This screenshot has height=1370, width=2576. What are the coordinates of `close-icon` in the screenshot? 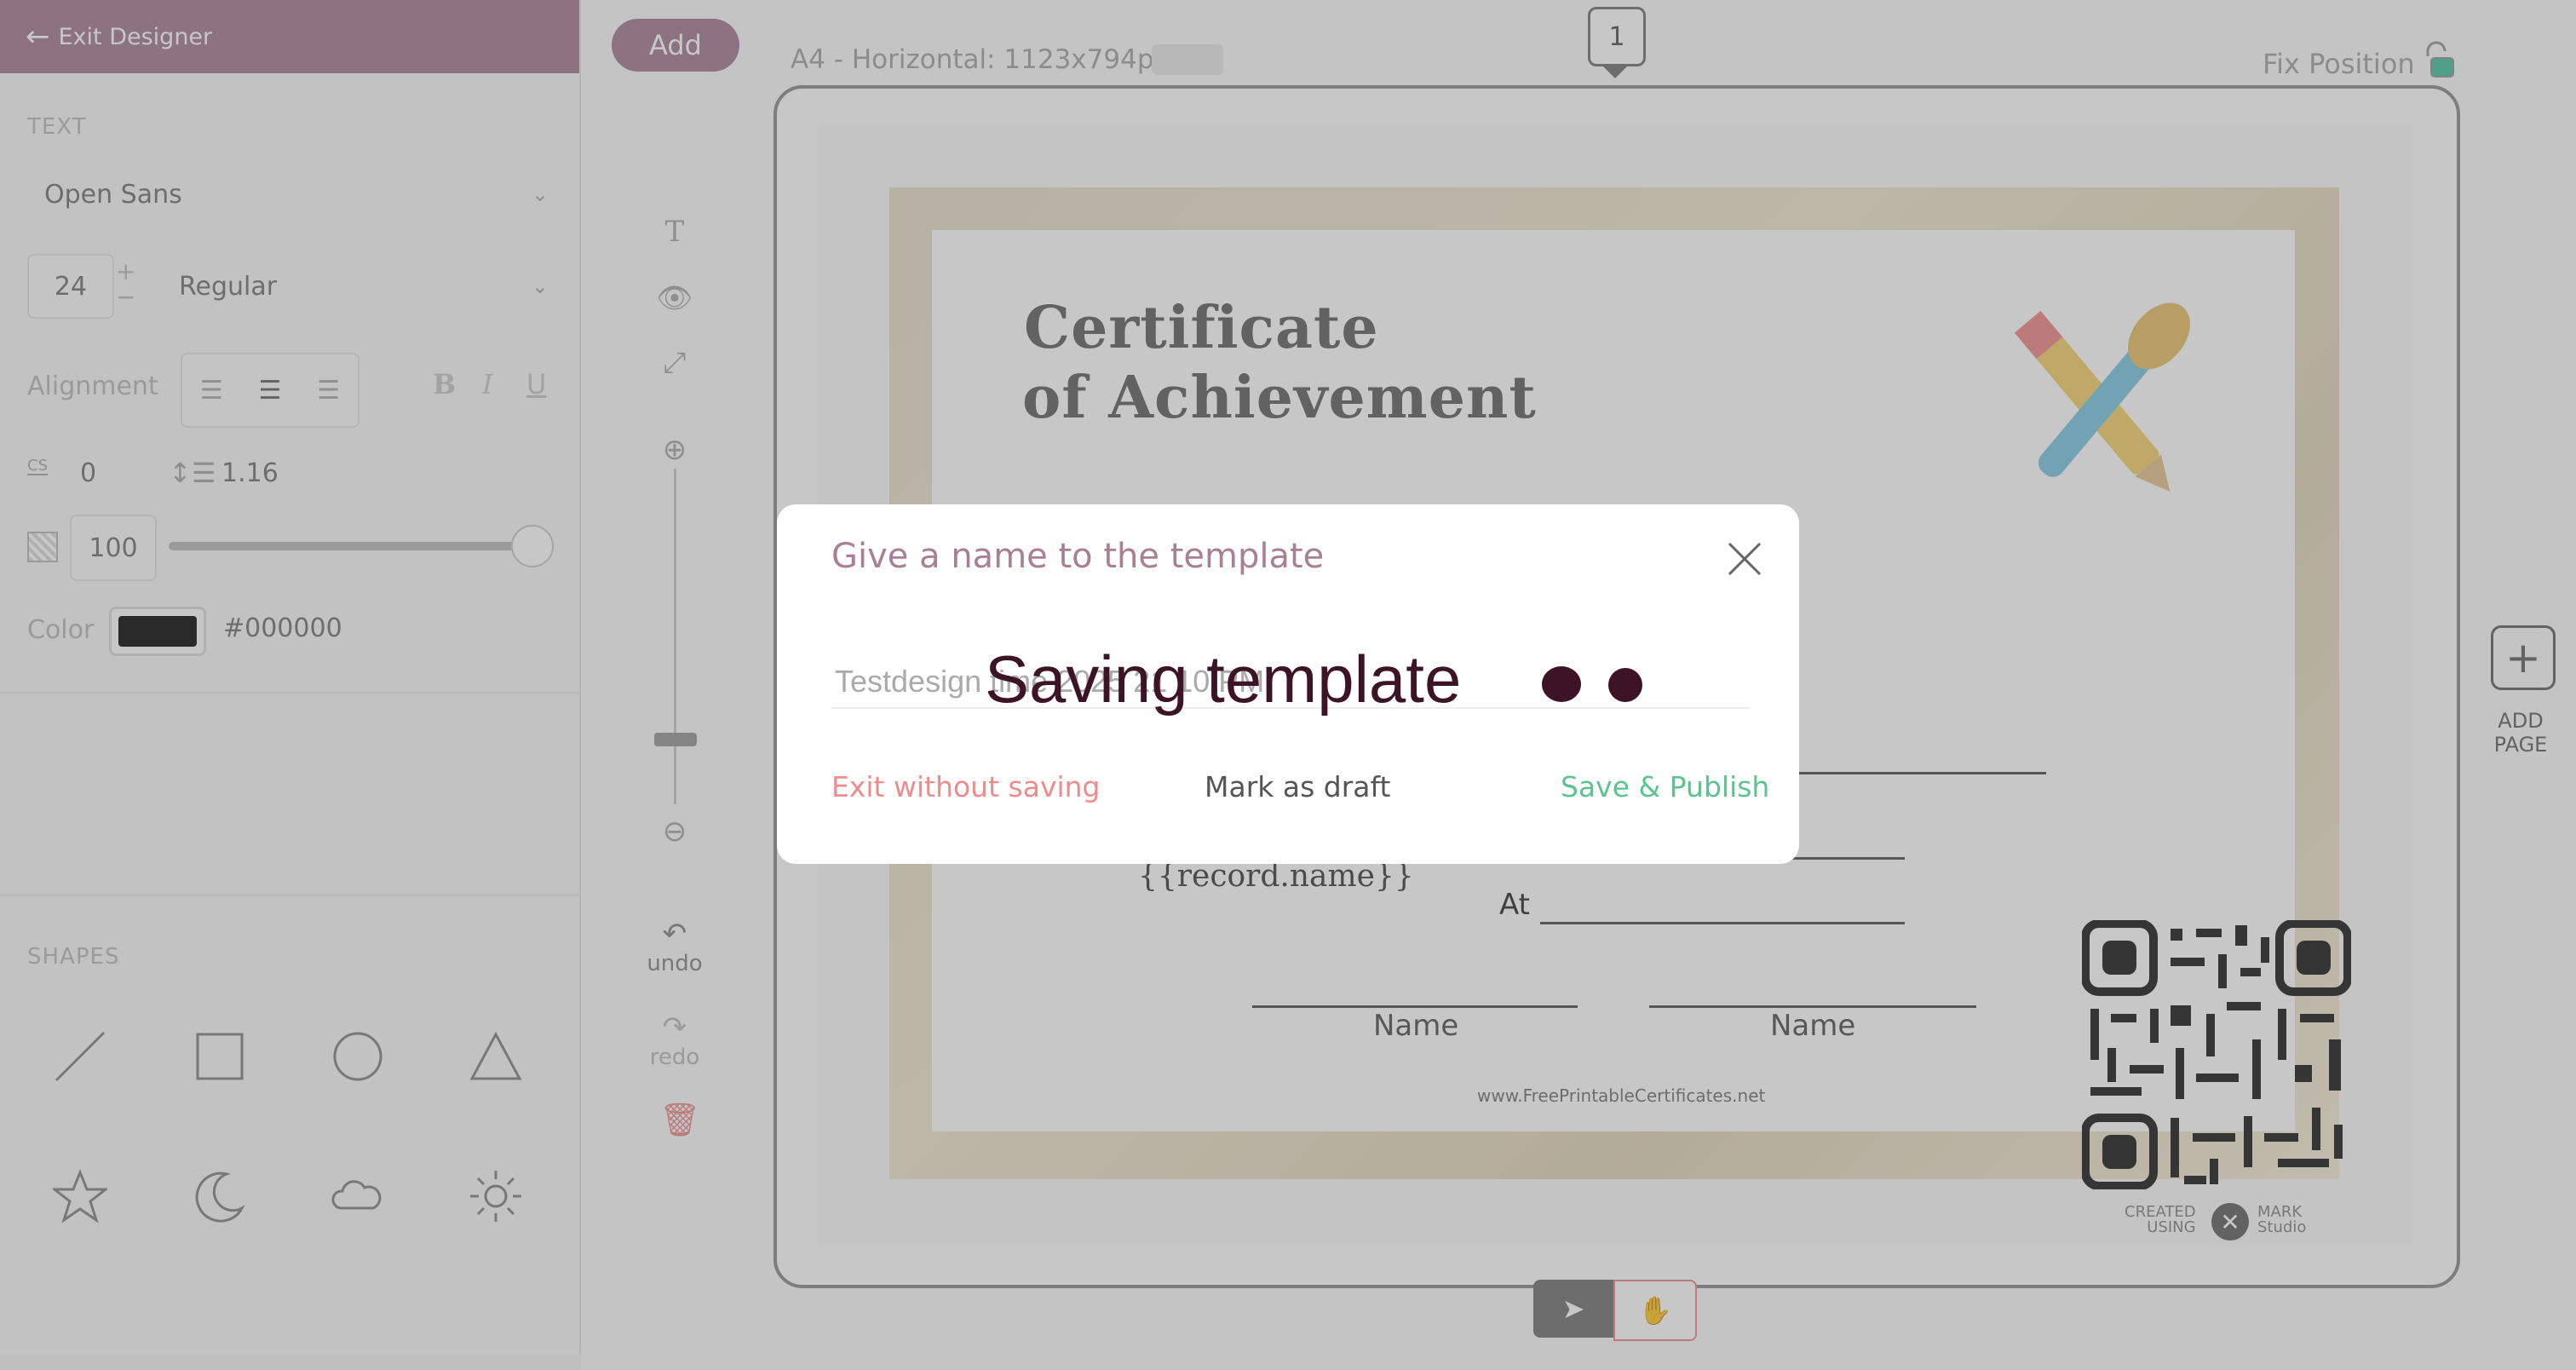 It's located at (1745, 558).